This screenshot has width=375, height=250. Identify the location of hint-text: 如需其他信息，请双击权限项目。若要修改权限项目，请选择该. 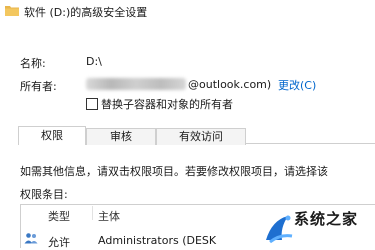
(174, 171).